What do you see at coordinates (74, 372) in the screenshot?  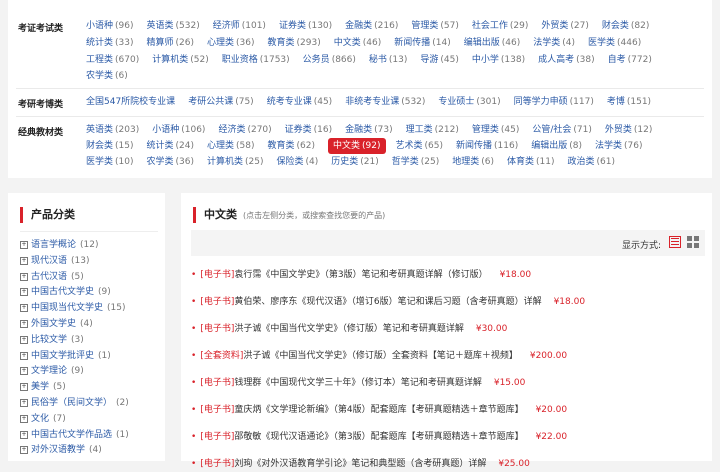 I see `sidebar-item: + 文学理论 (9)` at bounding box center [74, 372].